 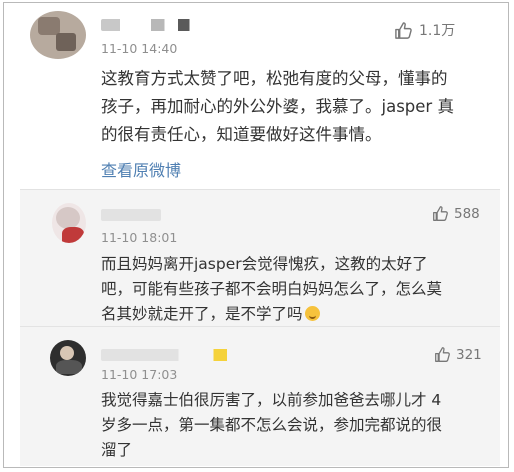 I want to click on laughing-face-emoji-icon, so click(x=312, y=313).